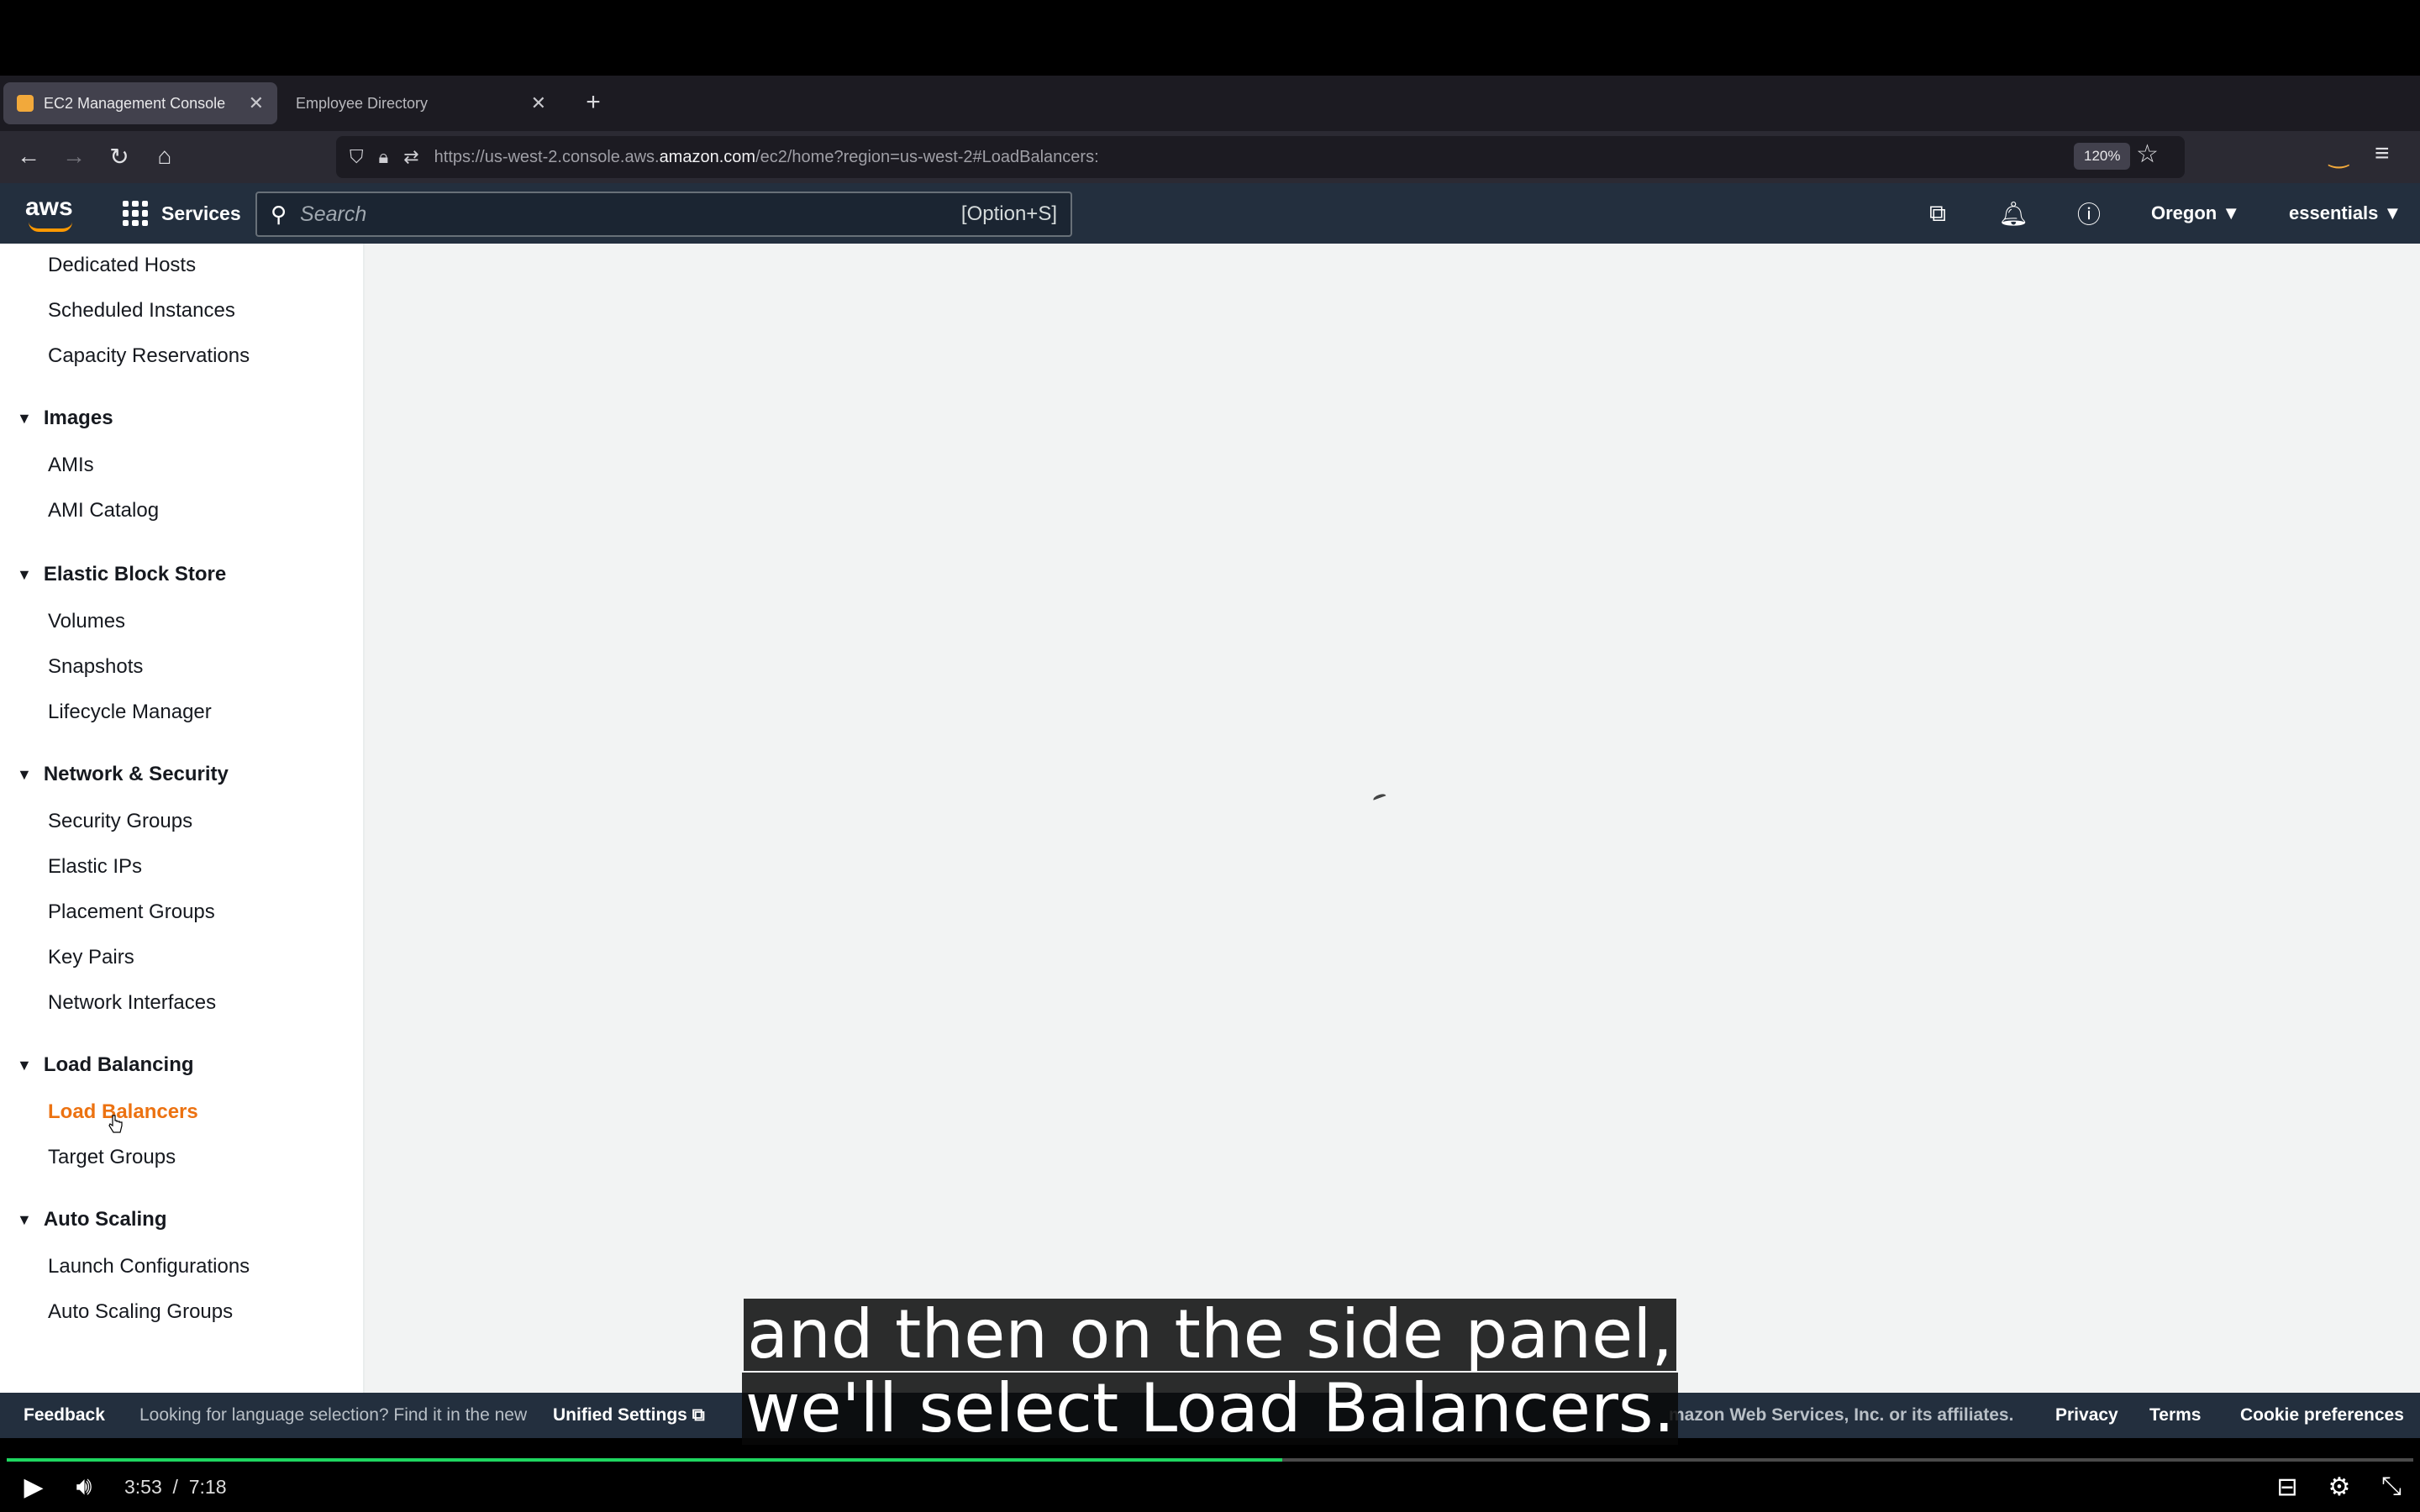 This screenshot has width=2420, height=1512. Describe the element at coordinates (143, 1486) in the screenshot. I see `current-time: 3:53` at that location.